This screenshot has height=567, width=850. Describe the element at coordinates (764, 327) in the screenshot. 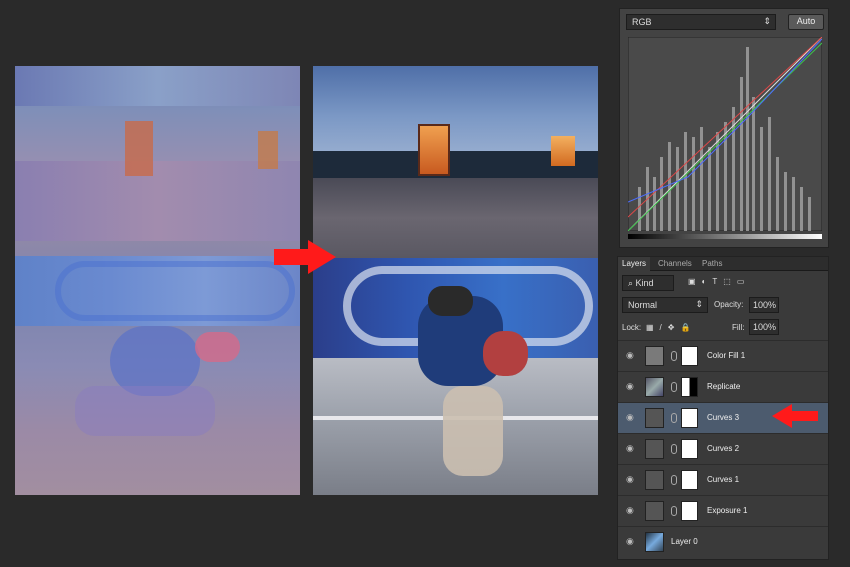

I see `fill-field: 100%` at that location.